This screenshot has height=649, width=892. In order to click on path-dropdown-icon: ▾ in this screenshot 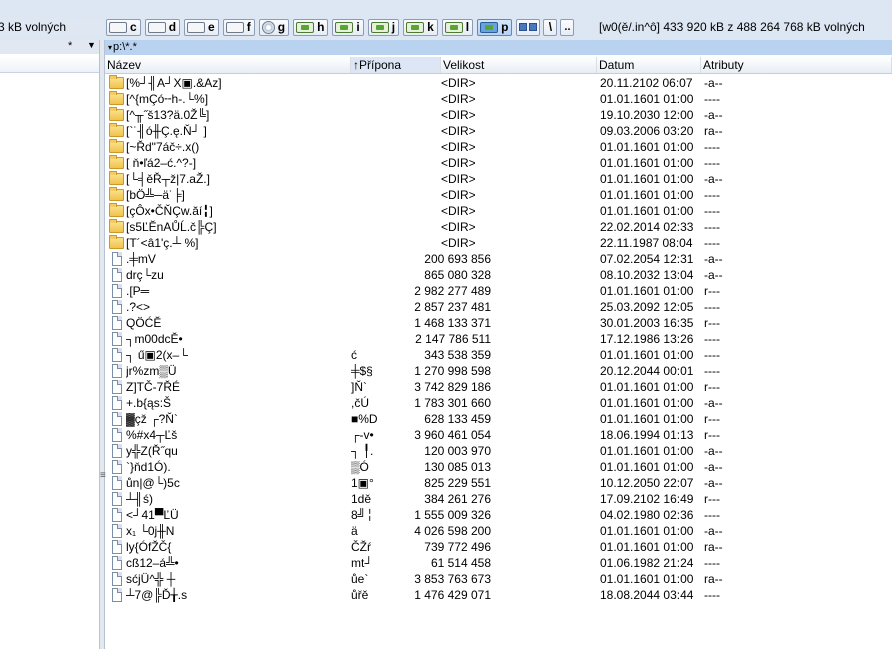, I will do `click(110, 47)`.